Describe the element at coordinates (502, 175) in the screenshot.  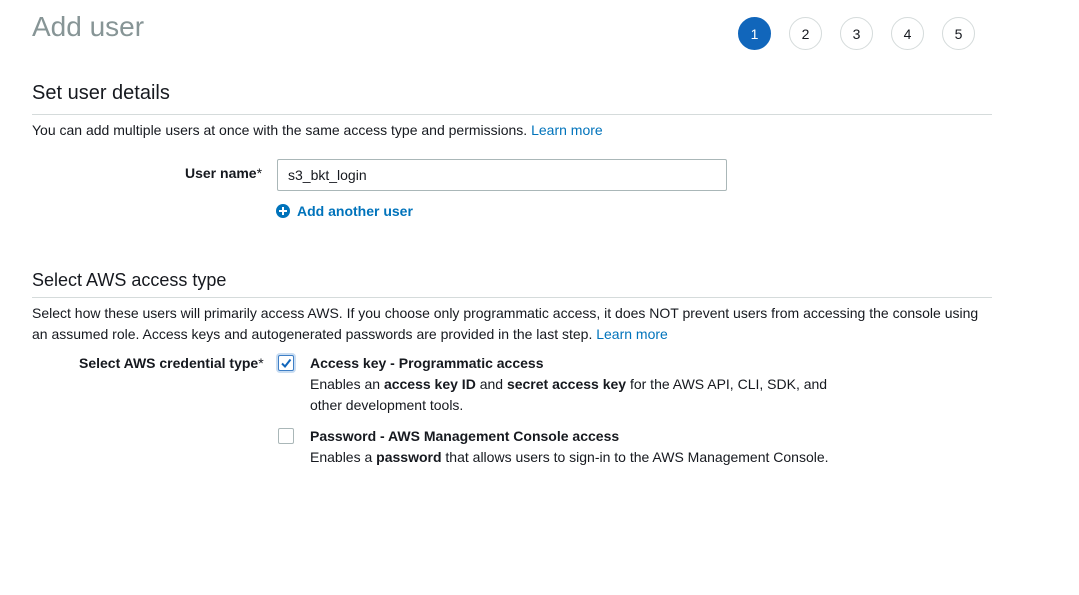
I see `username-input` at that location.